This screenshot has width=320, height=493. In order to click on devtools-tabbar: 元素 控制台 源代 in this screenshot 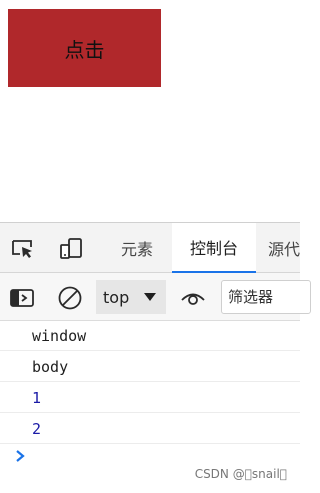, I will do `click(150, 248)`.